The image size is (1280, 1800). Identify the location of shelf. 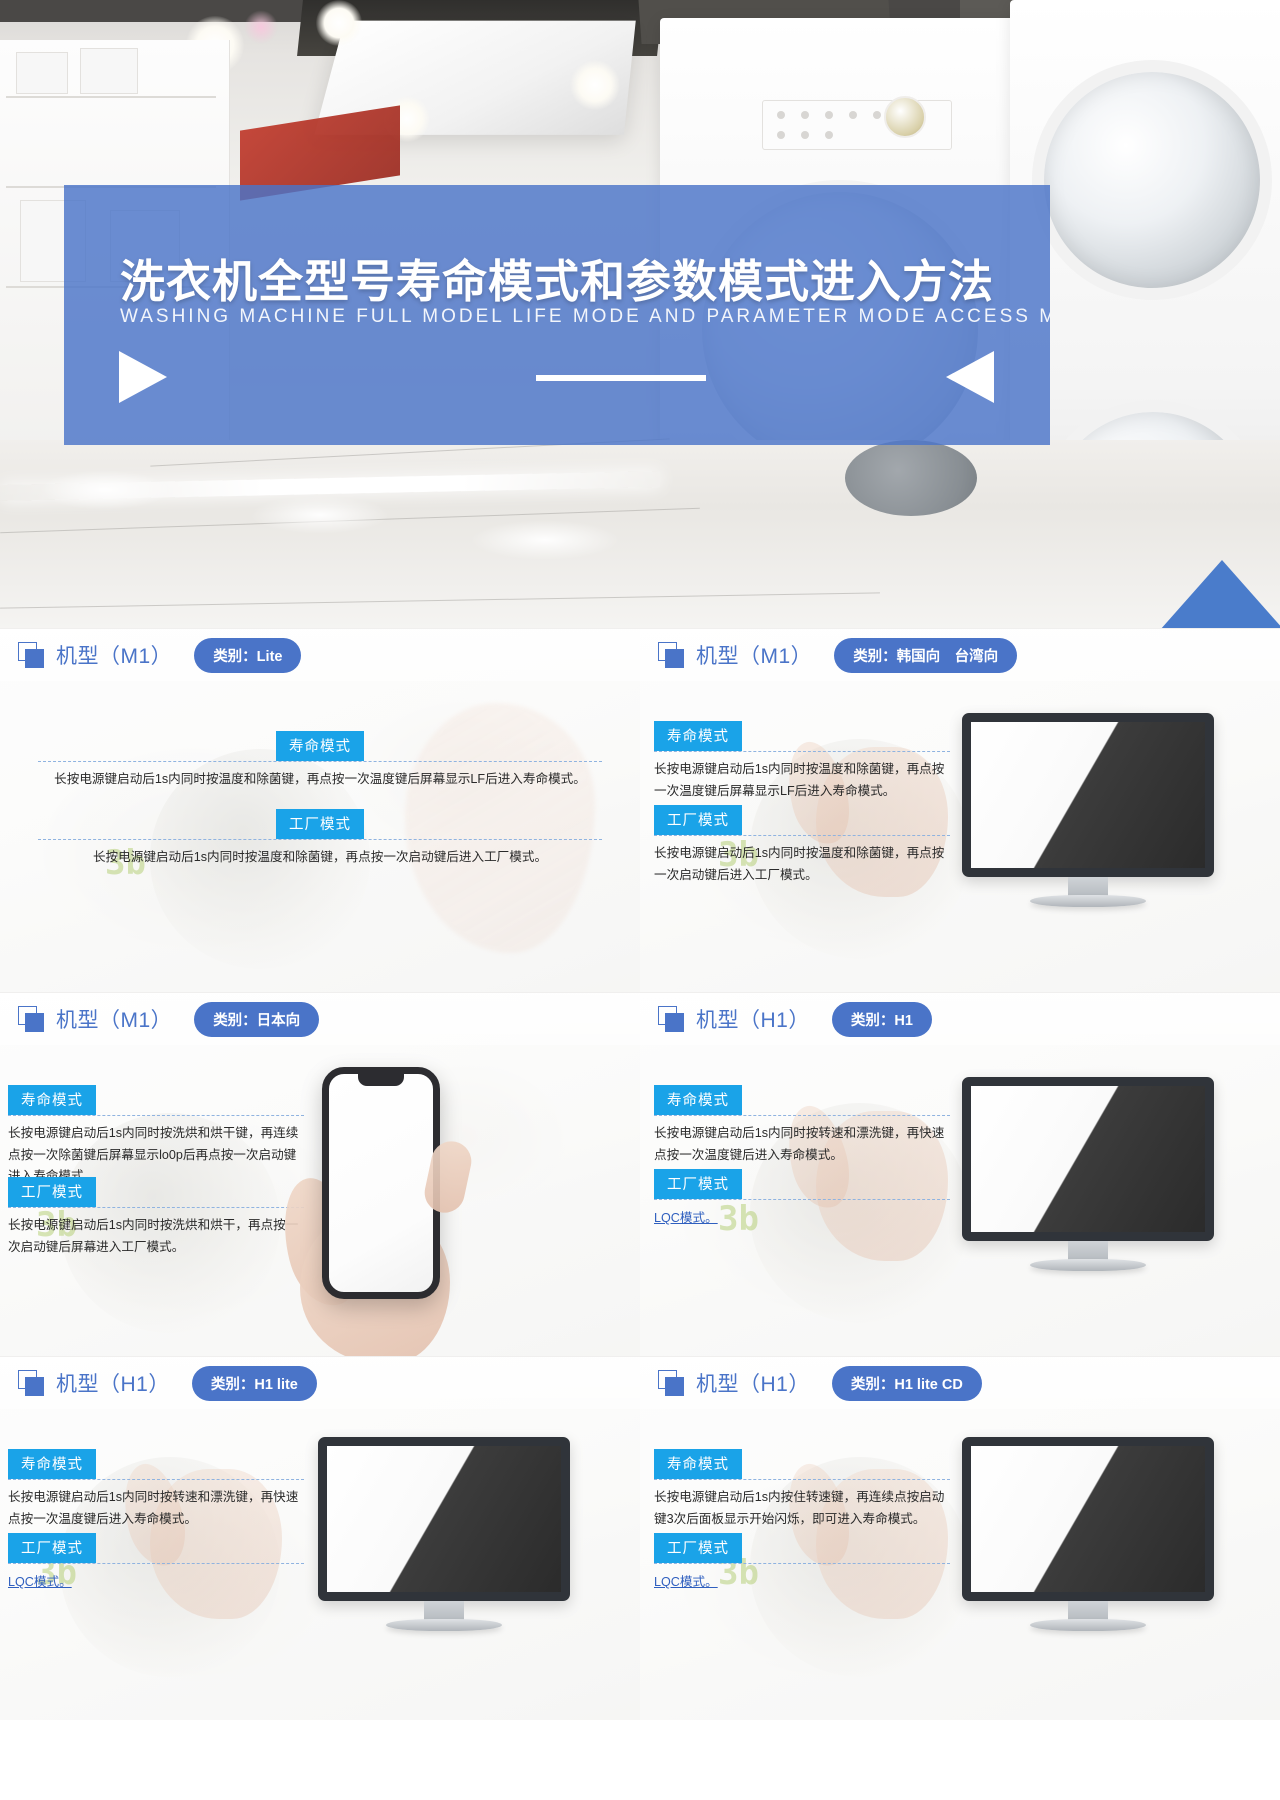
(111, 97).